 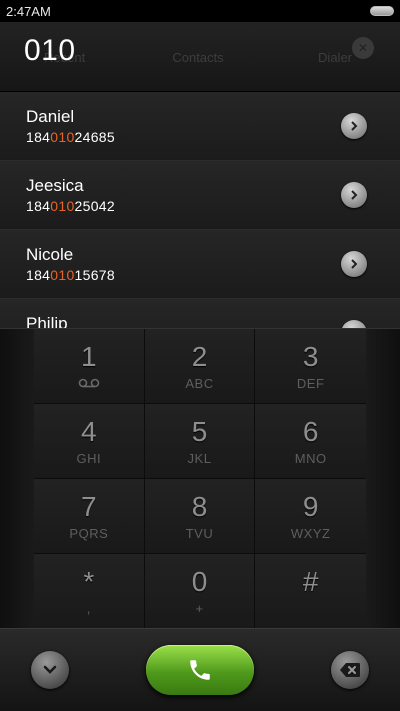 What do you see at coordinates (89, 516) in the screenshot?
I see `key-7: 7 PQRS` at bounding box center [89, 516].